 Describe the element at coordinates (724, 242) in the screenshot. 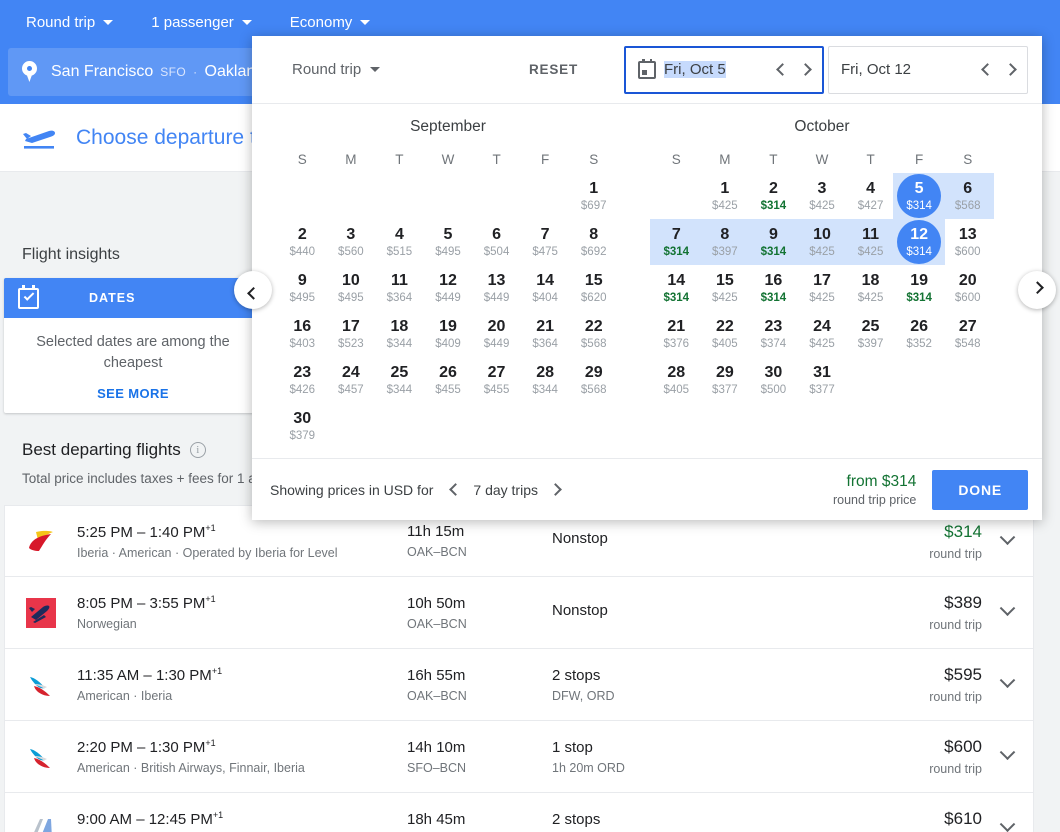

I see `calendar-day-8: 8 $397` at that location.